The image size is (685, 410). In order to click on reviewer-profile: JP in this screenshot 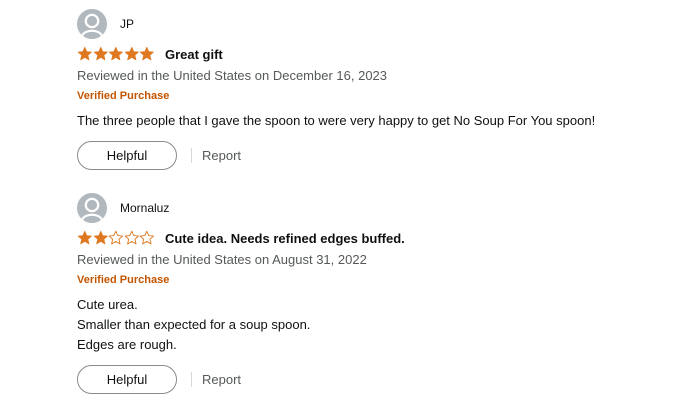, I will do `click(377, 24)`.